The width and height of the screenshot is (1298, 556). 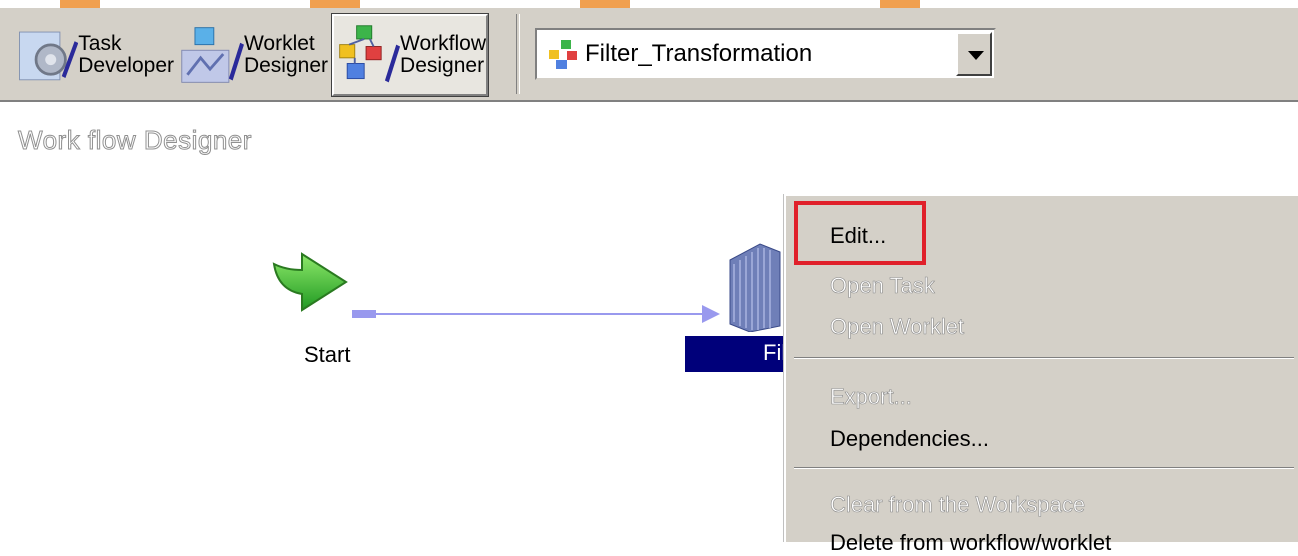 I want to click on menu-item-open-task: Open Task, so click(x=882, y=286).